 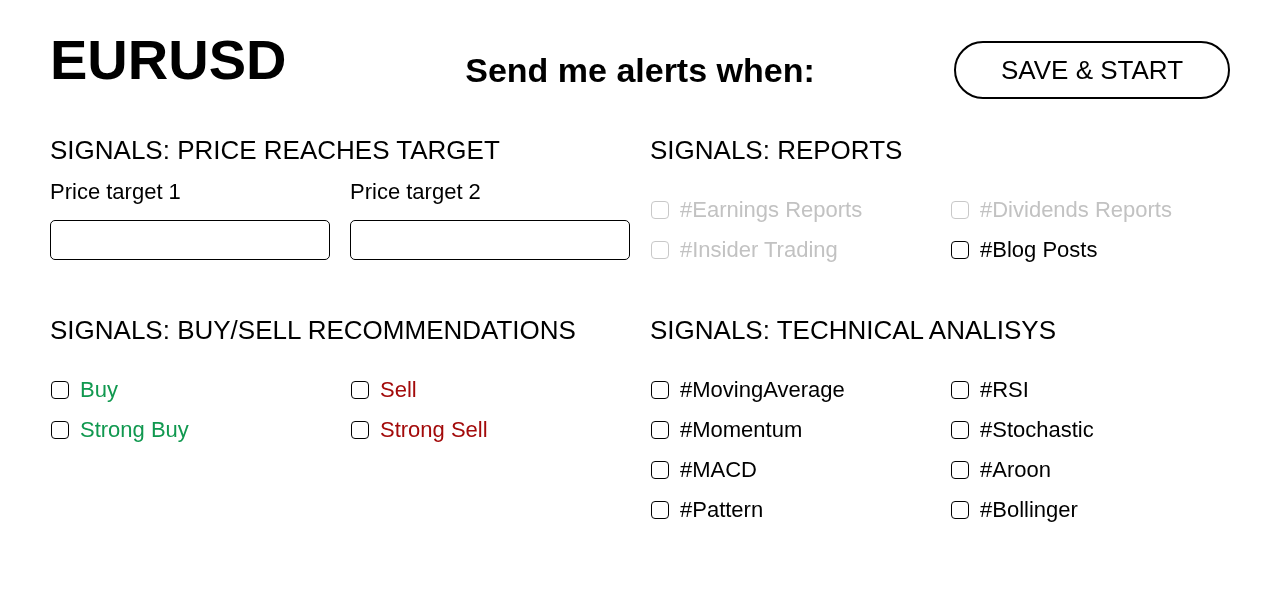 What do you see at coordinates (1092, 70) in the screenshot?
I see `save-start-button: SAVE & START` at bounding box center [1092, 70].